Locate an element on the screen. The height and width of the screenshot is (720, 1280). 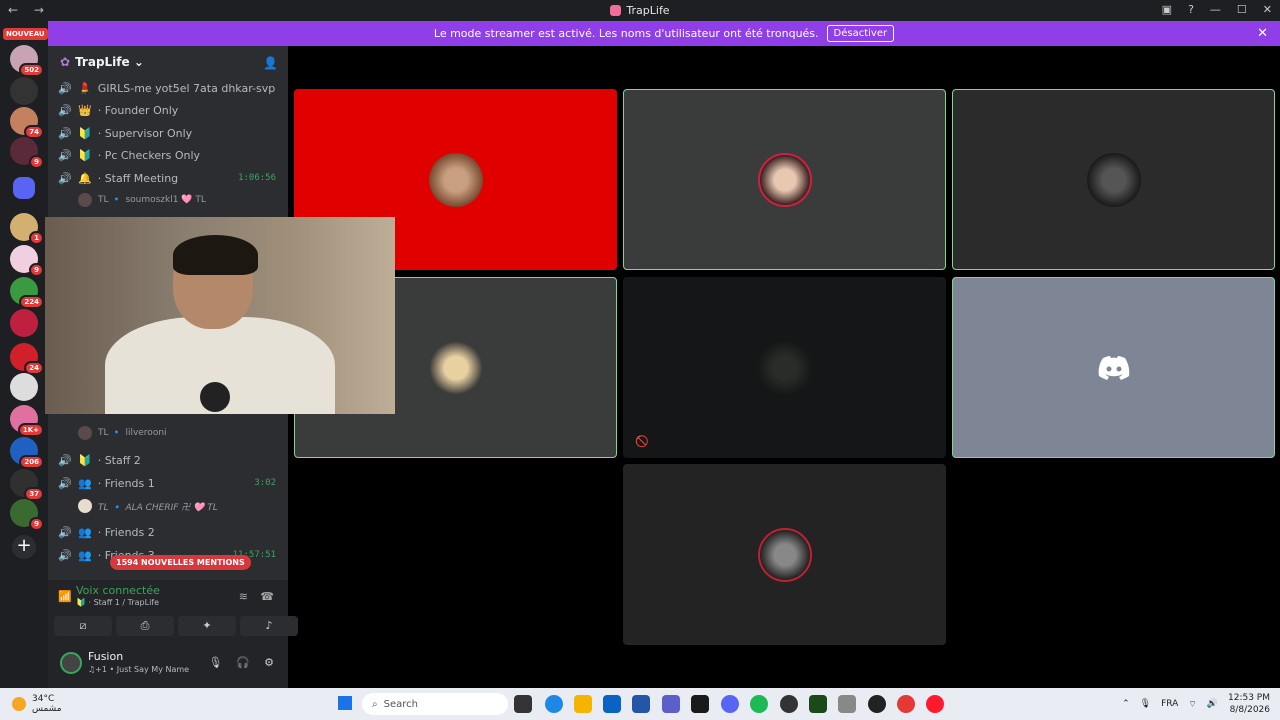
clock: 12:53 PM 8/8/2026 is located at coordinates (1249, 704).